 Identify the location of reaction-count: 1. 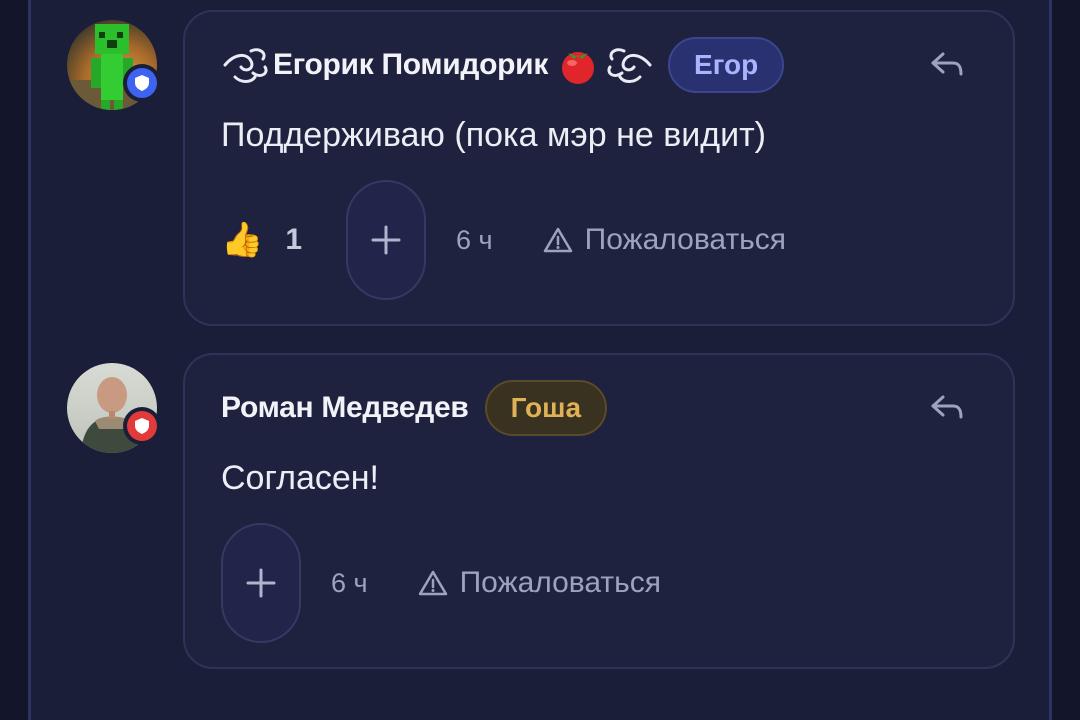
(294, 239).